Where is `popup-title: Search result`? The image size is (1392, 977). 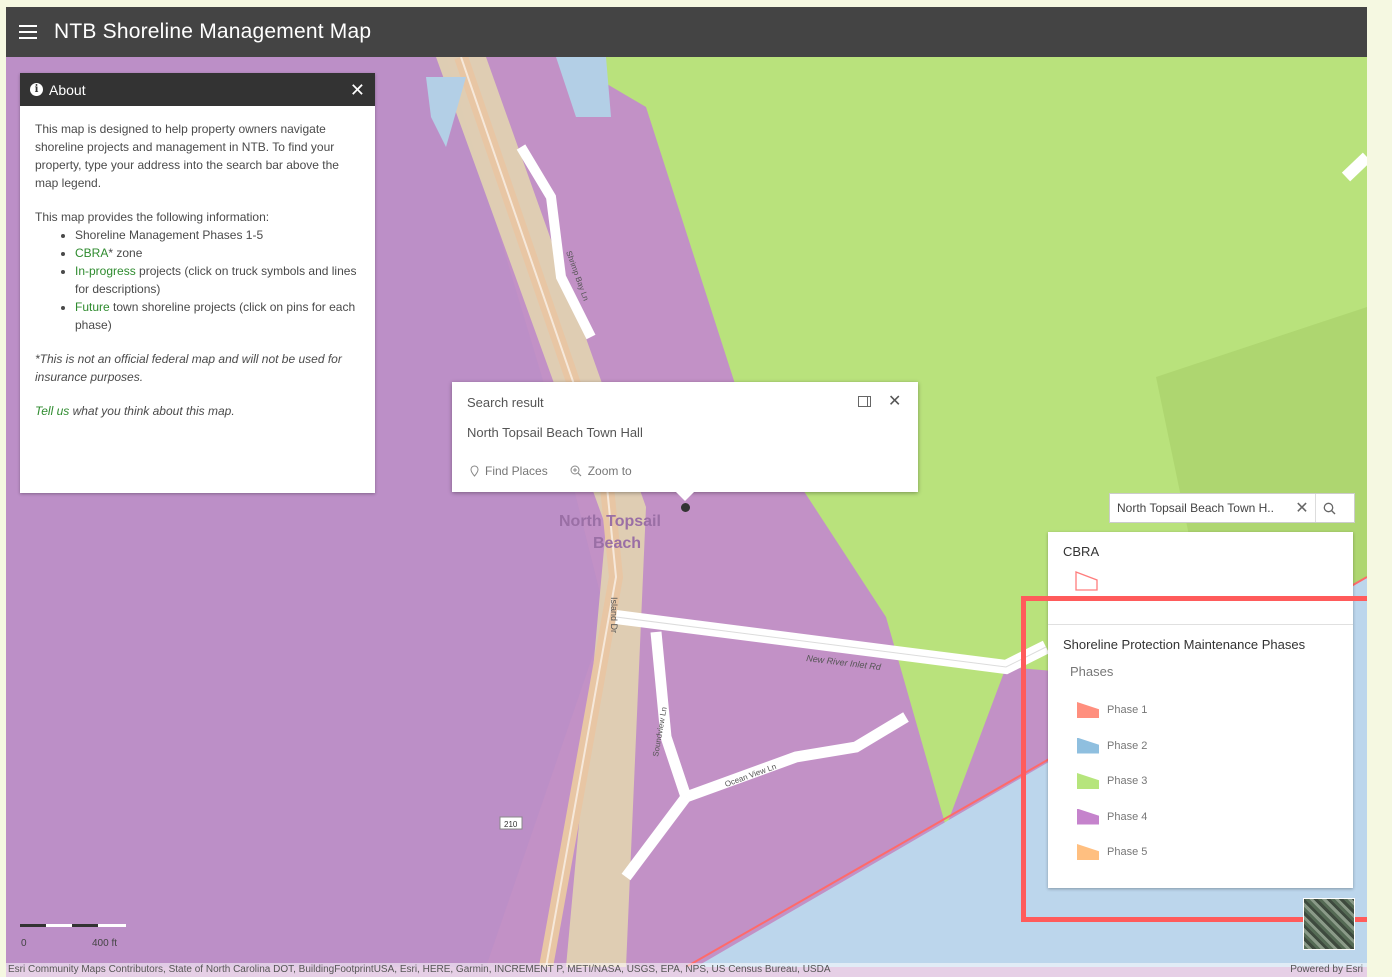 popup-title: Search result is located at coordinates (505, 402).